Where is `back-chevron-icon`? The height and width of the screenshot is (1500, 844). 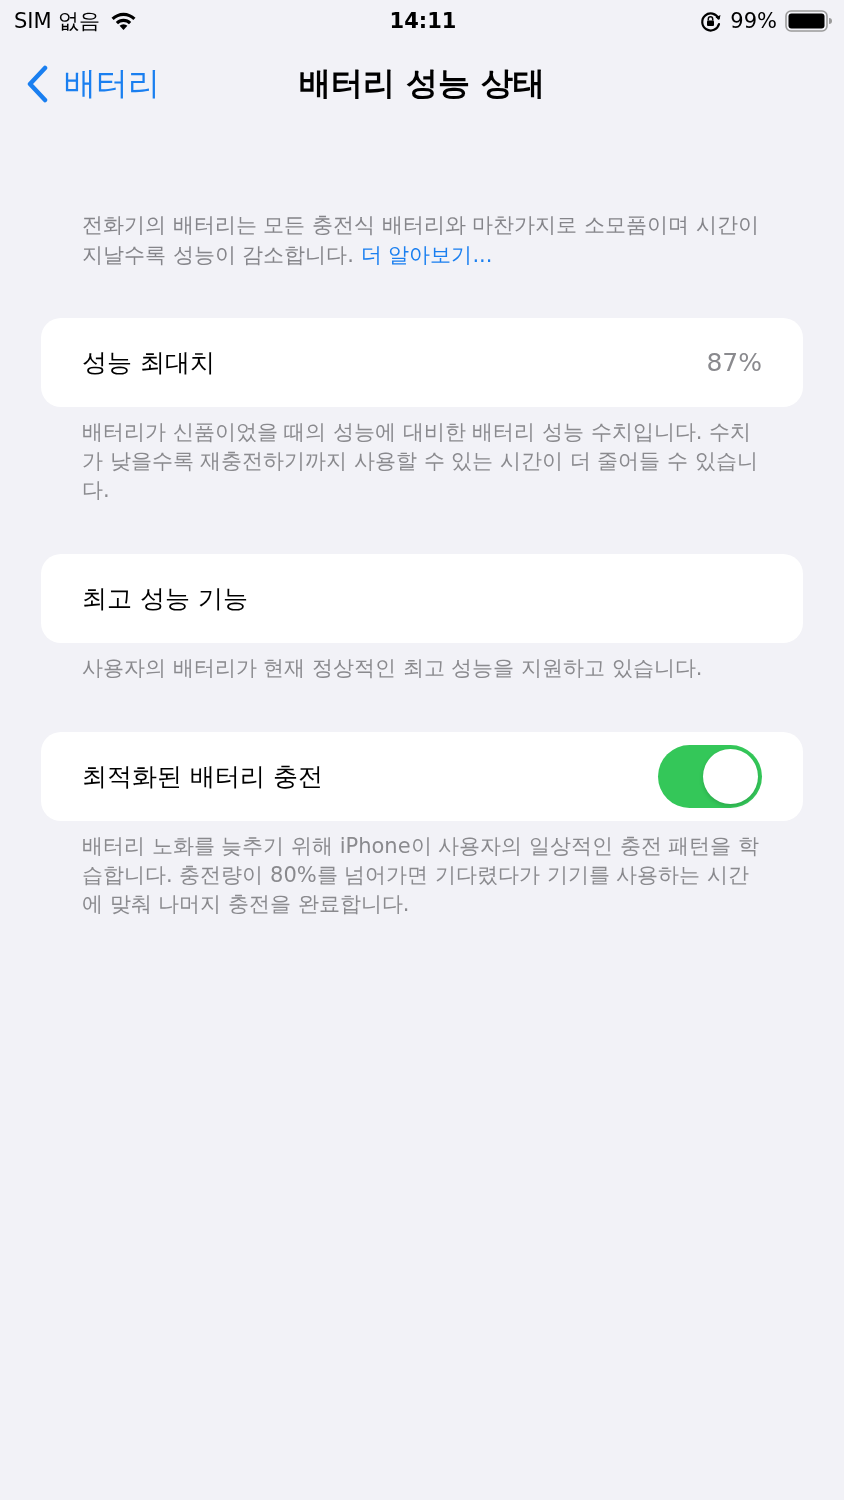
back-chevron-icon is located at coordinates (37, 84).